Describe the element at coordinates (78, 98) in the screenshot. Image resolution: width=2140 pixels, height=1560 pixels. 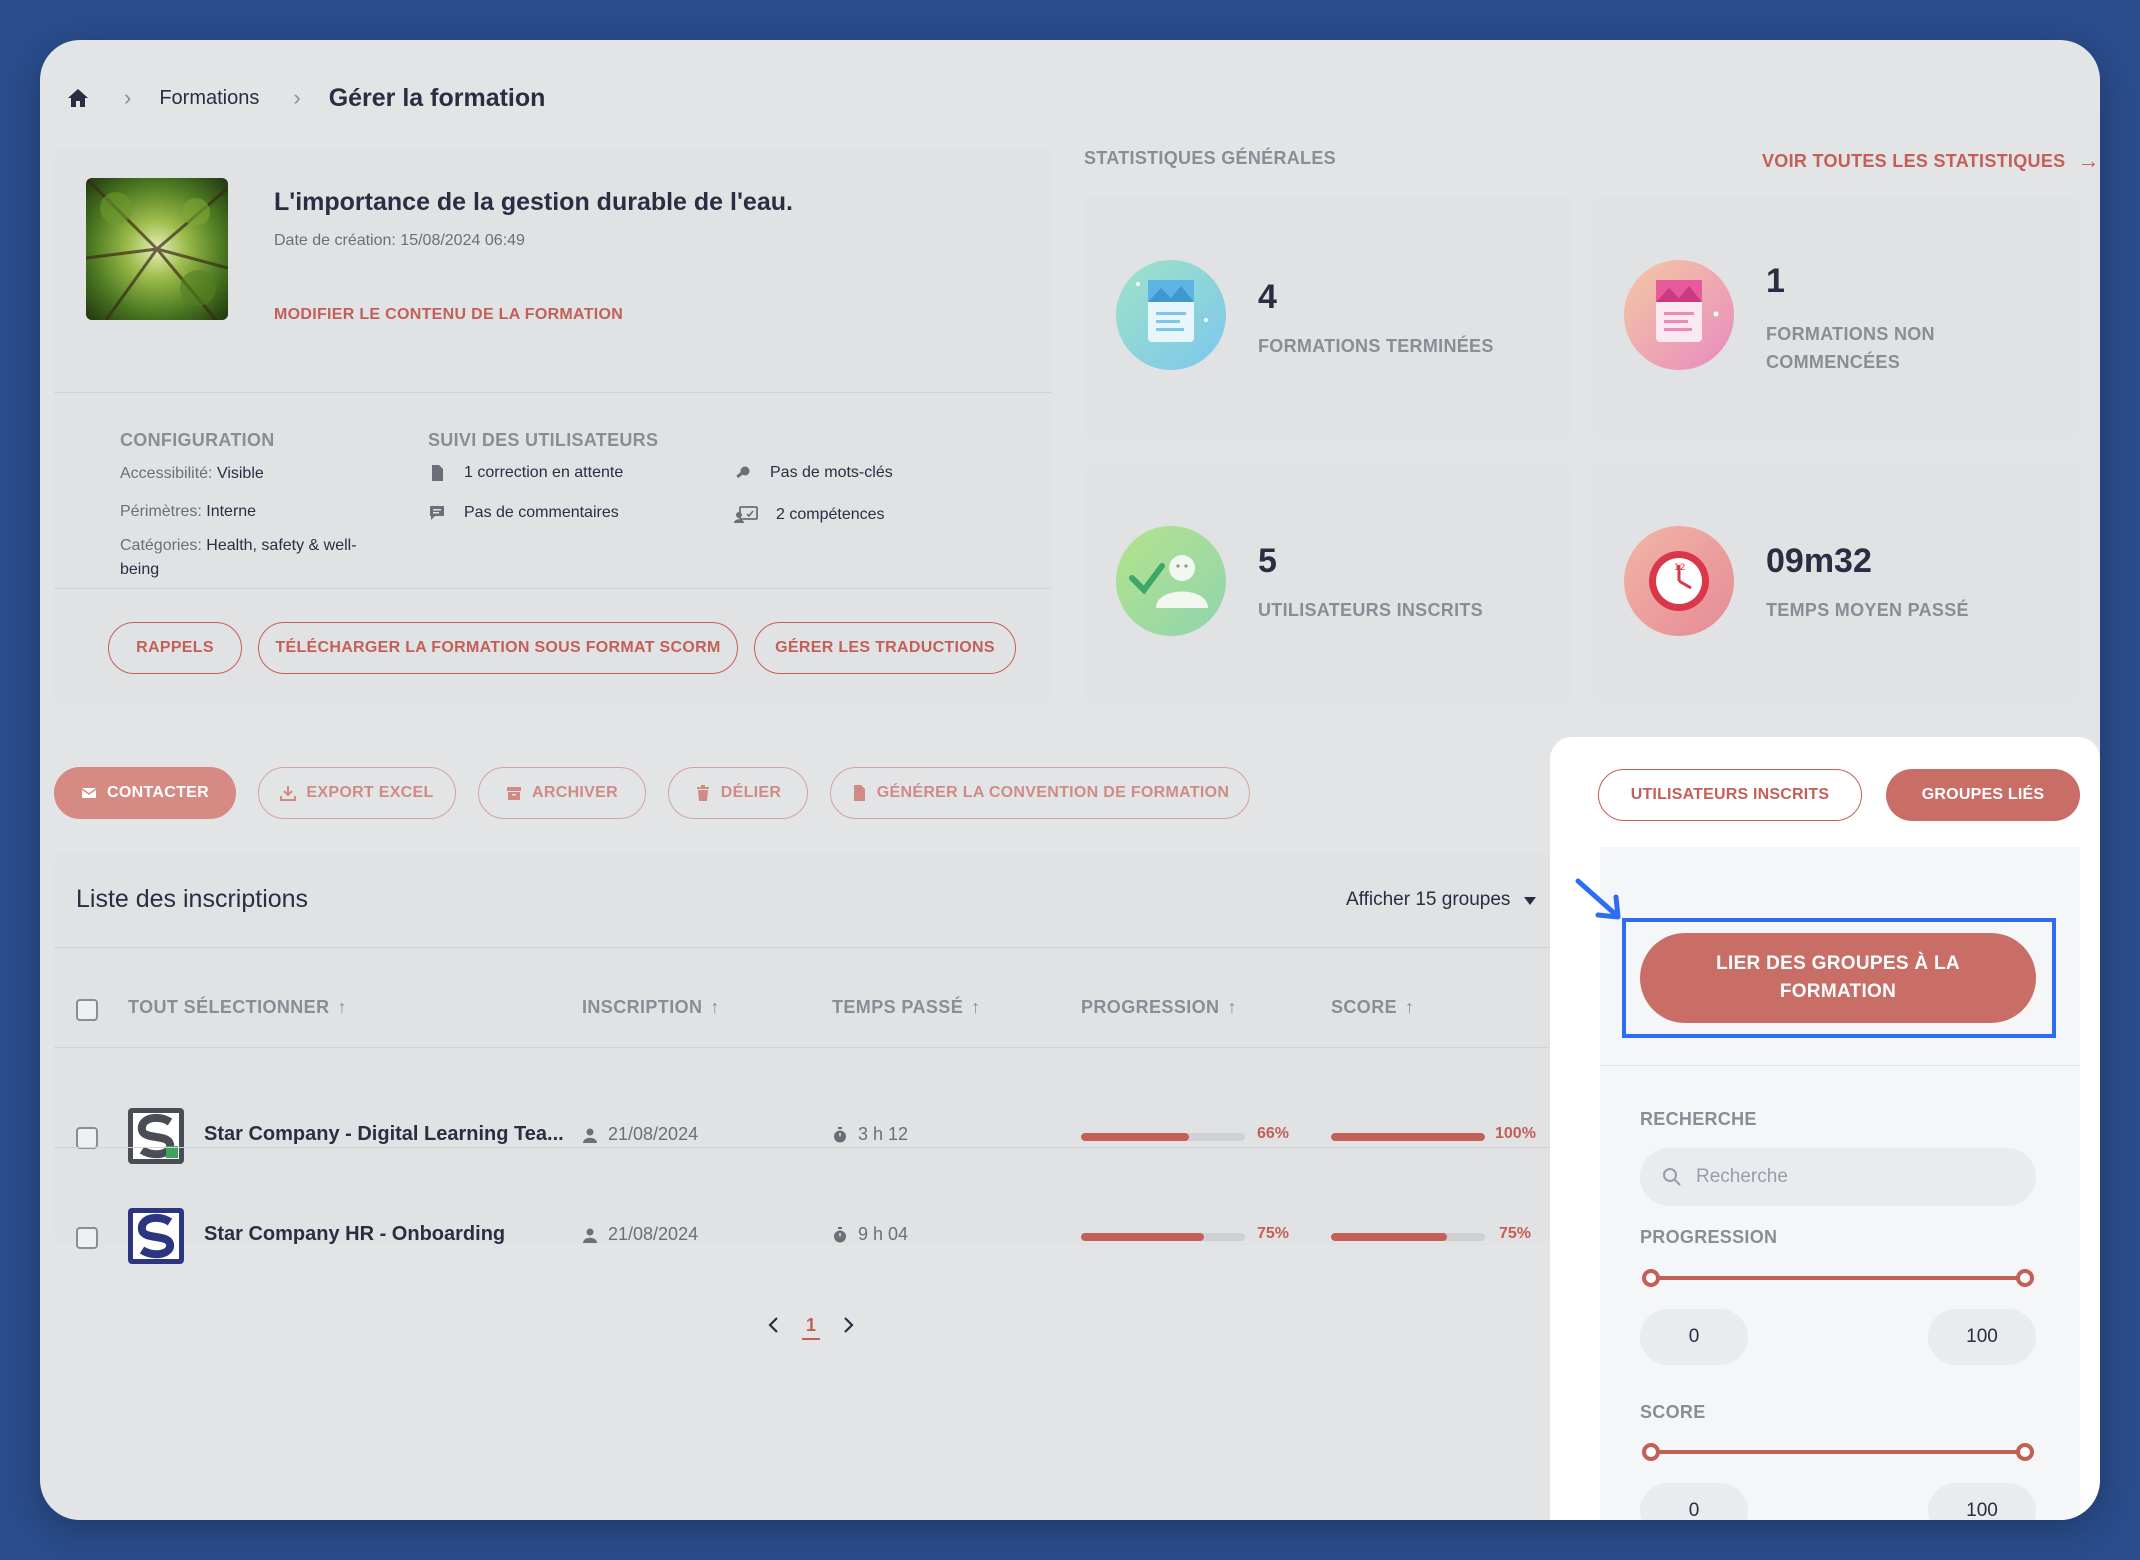
I see `home-icon` at that location.